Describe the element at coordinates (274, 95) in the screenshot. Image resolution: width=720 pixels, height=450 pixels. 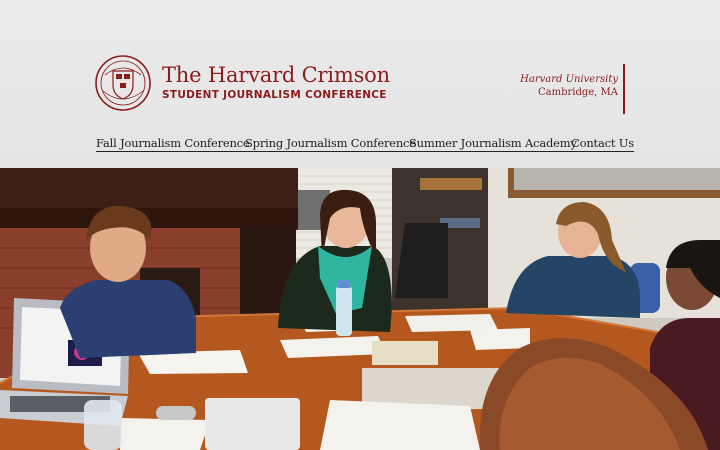
I see `site-subtitle: STUDENT JOURNALISM CONFERENCE` at that location.